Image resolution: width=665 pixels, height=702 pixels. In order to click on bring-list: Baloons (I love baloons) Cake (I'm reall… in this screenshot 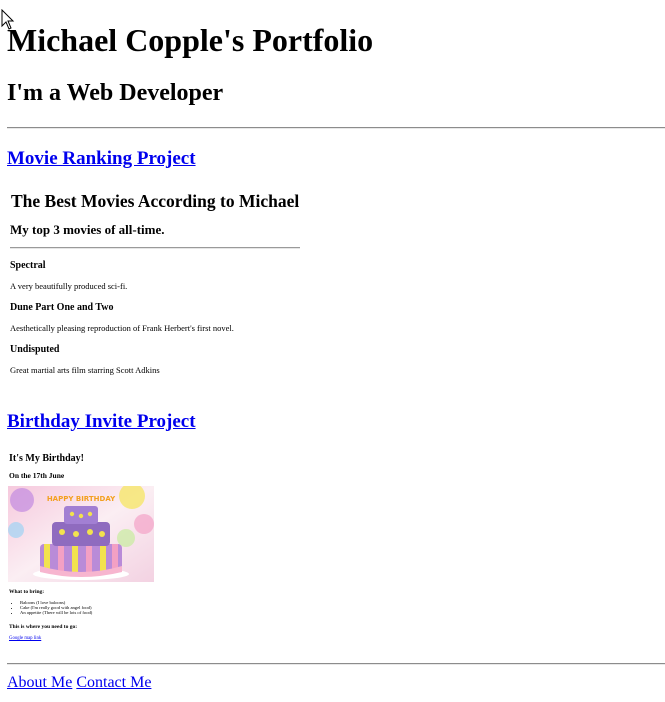, I will do `click(54, 608)`.